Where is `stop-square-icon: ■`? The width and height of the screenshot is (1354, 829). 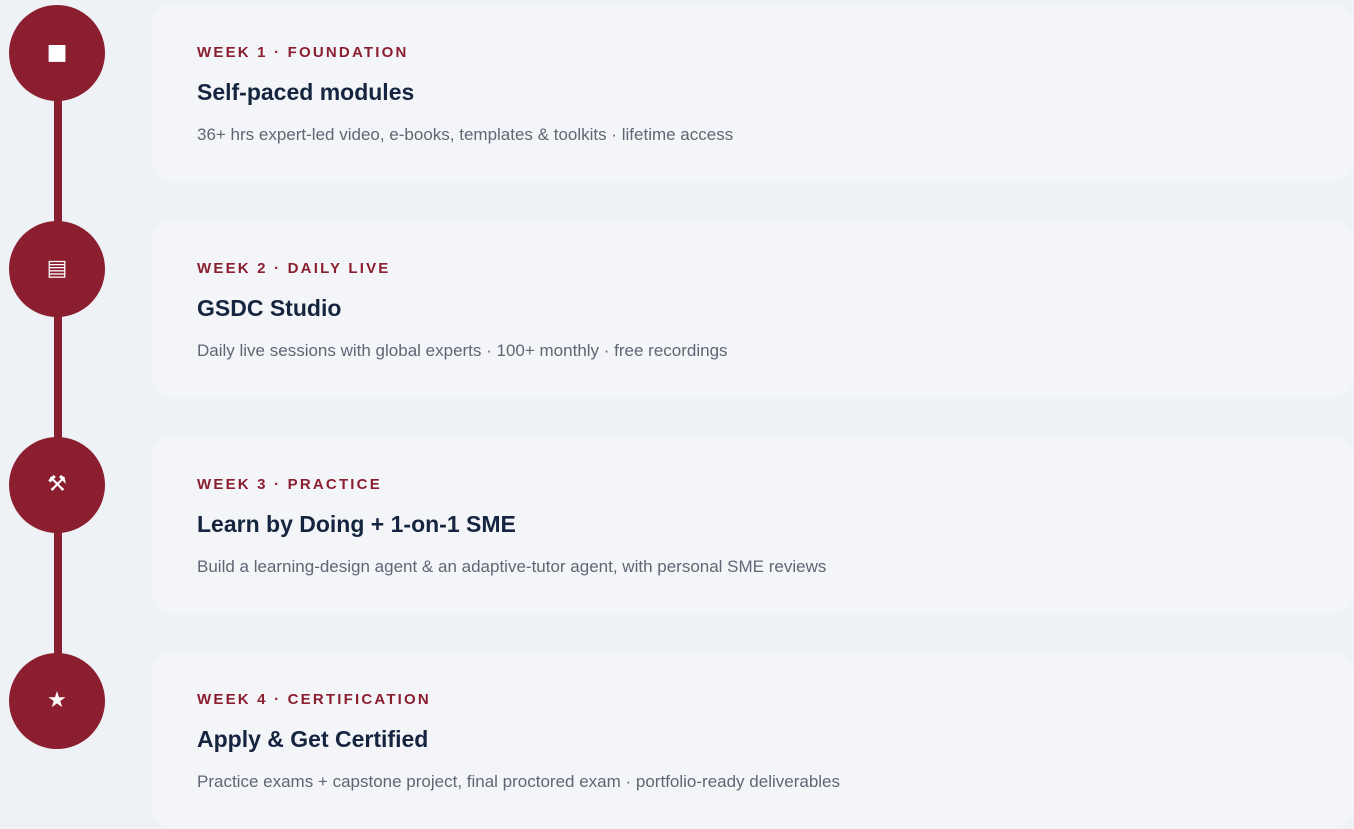
stop-square-icon: ■ is located at coordinates (57, 53).